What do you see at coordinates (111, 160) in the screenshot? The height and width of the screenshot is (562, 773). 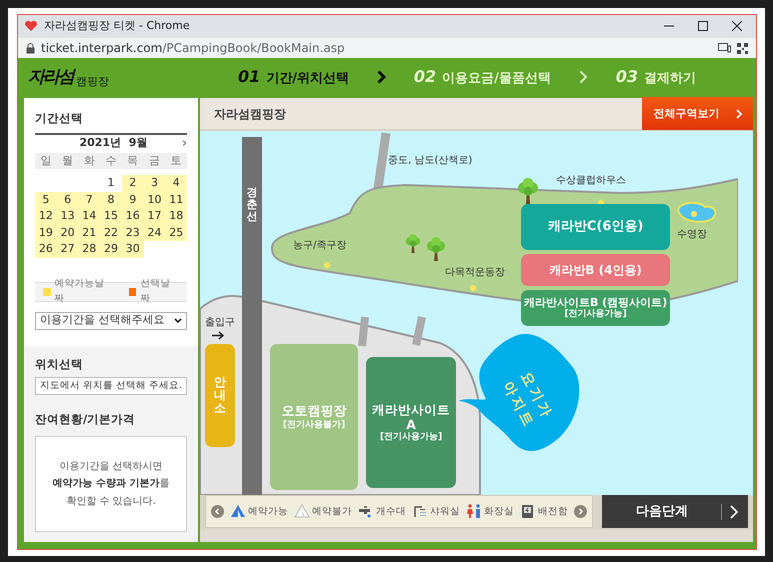 I see `weekday-label: 수` at bounding box center [111, 160].